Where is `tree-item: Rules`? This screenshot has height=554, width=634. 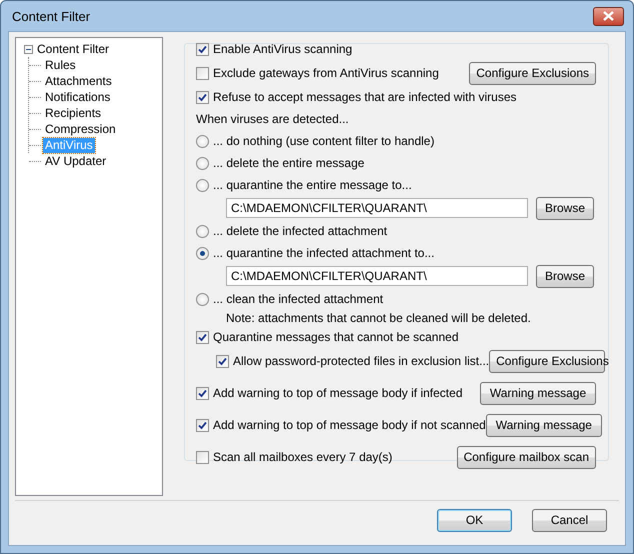
tree-item: Rules is located at coordinates (60, 65).